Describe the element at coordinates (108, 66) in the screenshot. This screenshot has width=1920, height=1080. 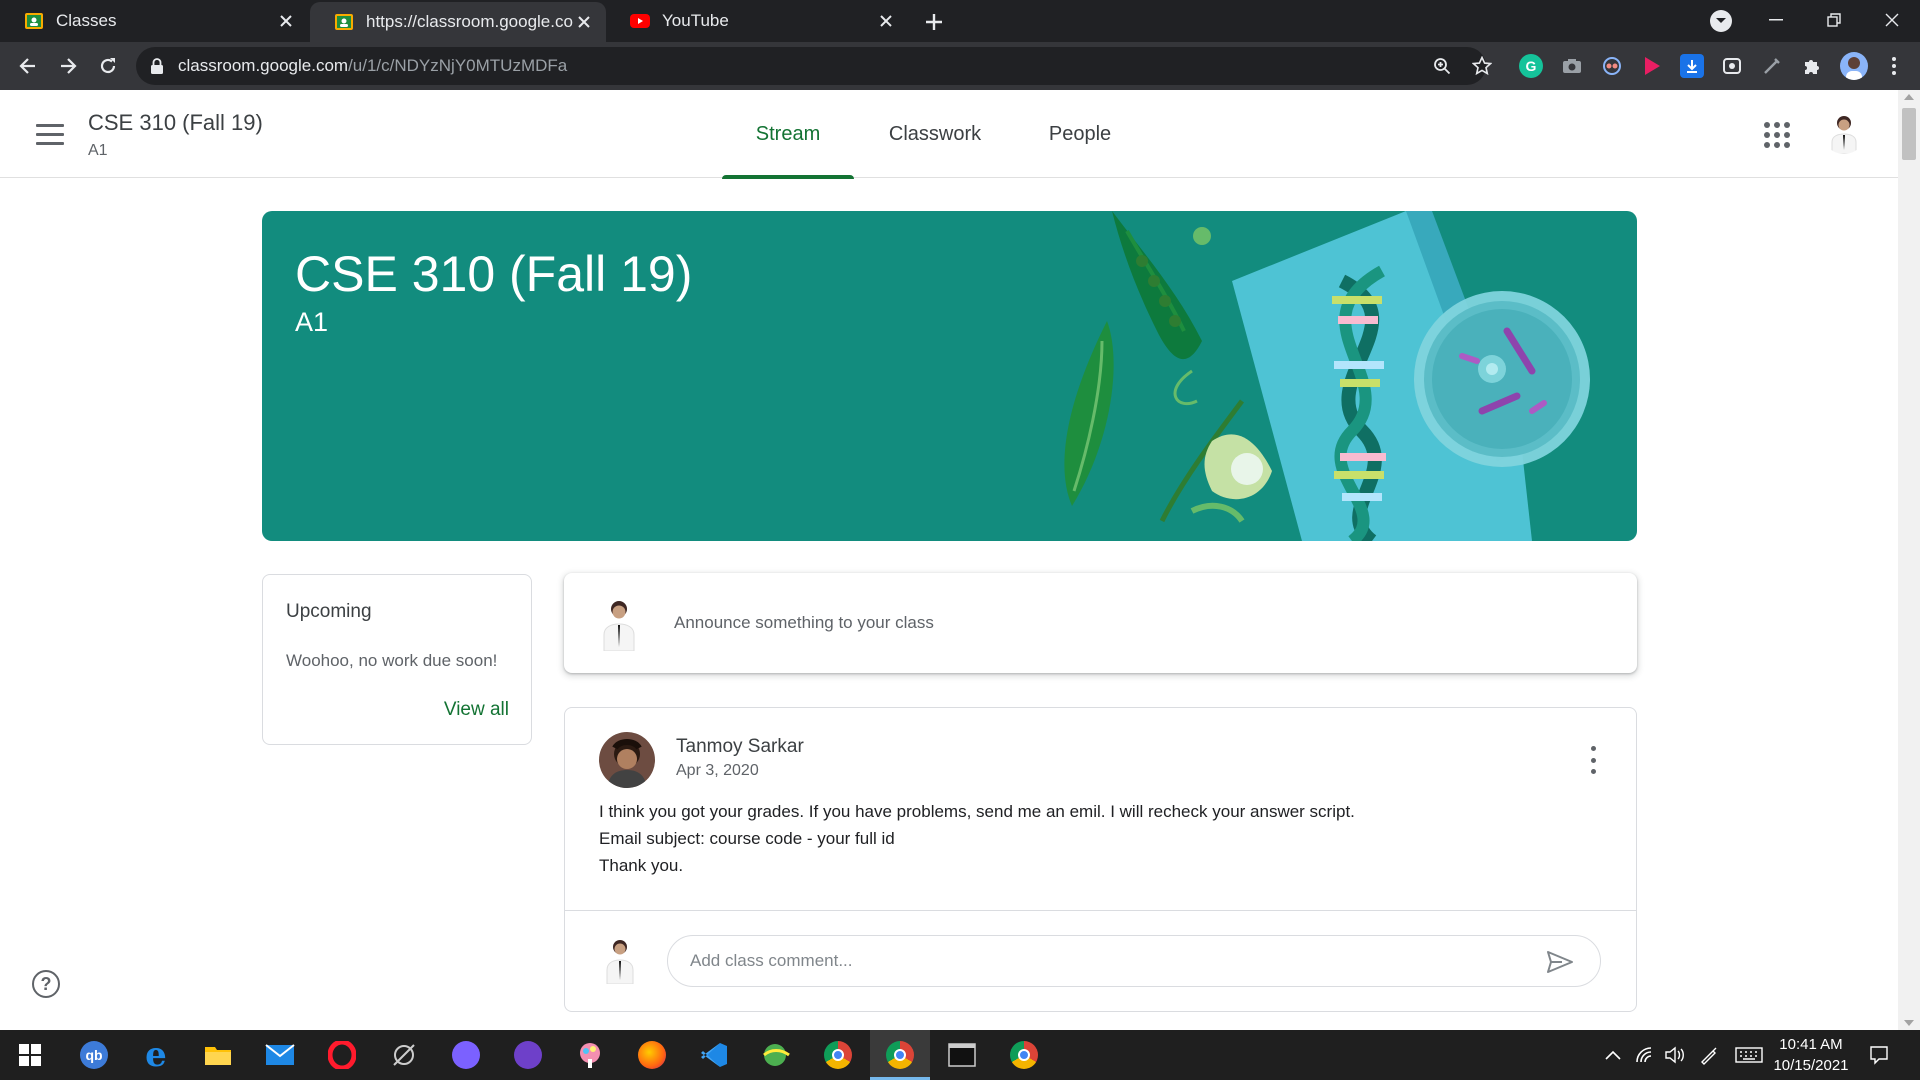
I see `reload-icon` at that location.